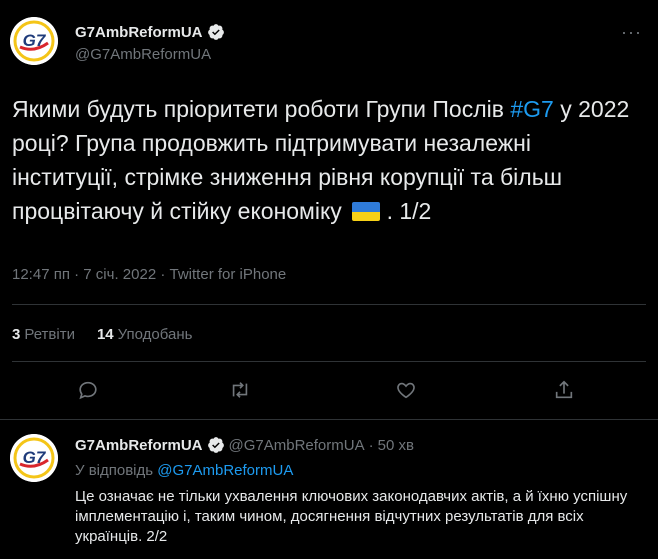  I want to click on tweet-stats: 3 Ретвіти 14 Уподобань, so click(102, 334).